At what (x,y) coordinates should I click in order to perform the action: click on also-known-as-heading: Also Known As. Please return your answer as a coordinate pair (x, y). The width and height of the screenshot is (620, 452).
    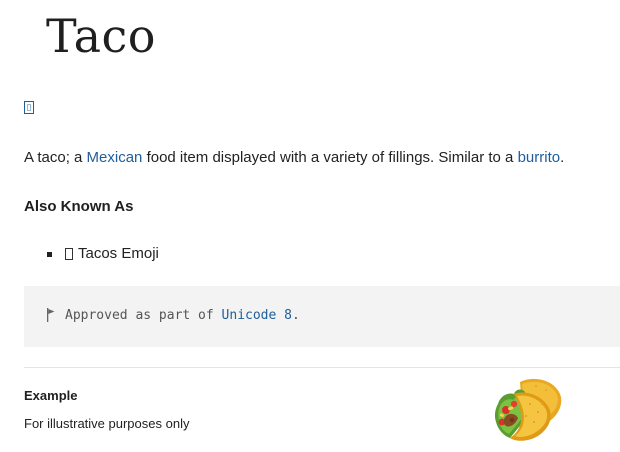
    Looking at the image, I should click on (79, 206).